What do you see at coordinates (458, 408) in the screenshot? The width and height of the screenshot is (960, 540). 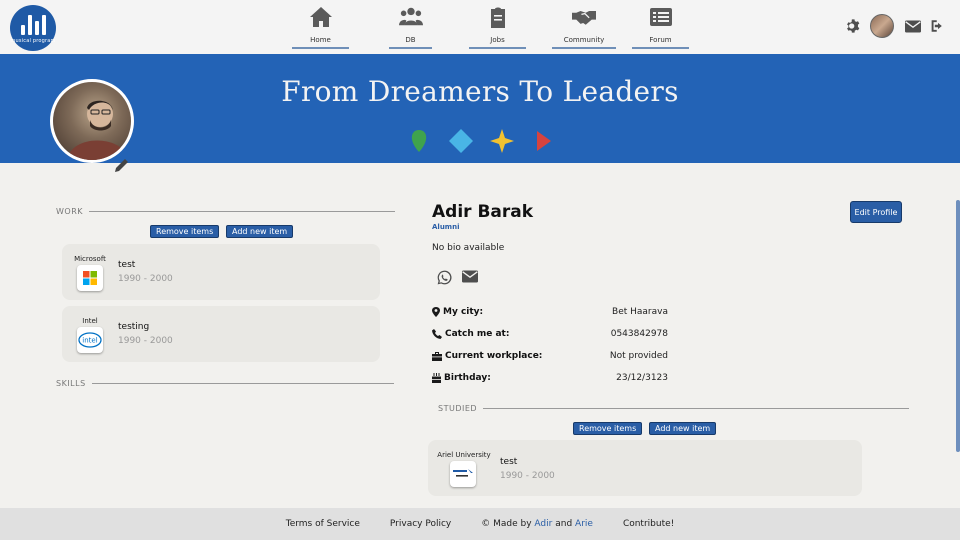 I see `studied-heading-text: STUDIED` at bounding box center [458, 408].